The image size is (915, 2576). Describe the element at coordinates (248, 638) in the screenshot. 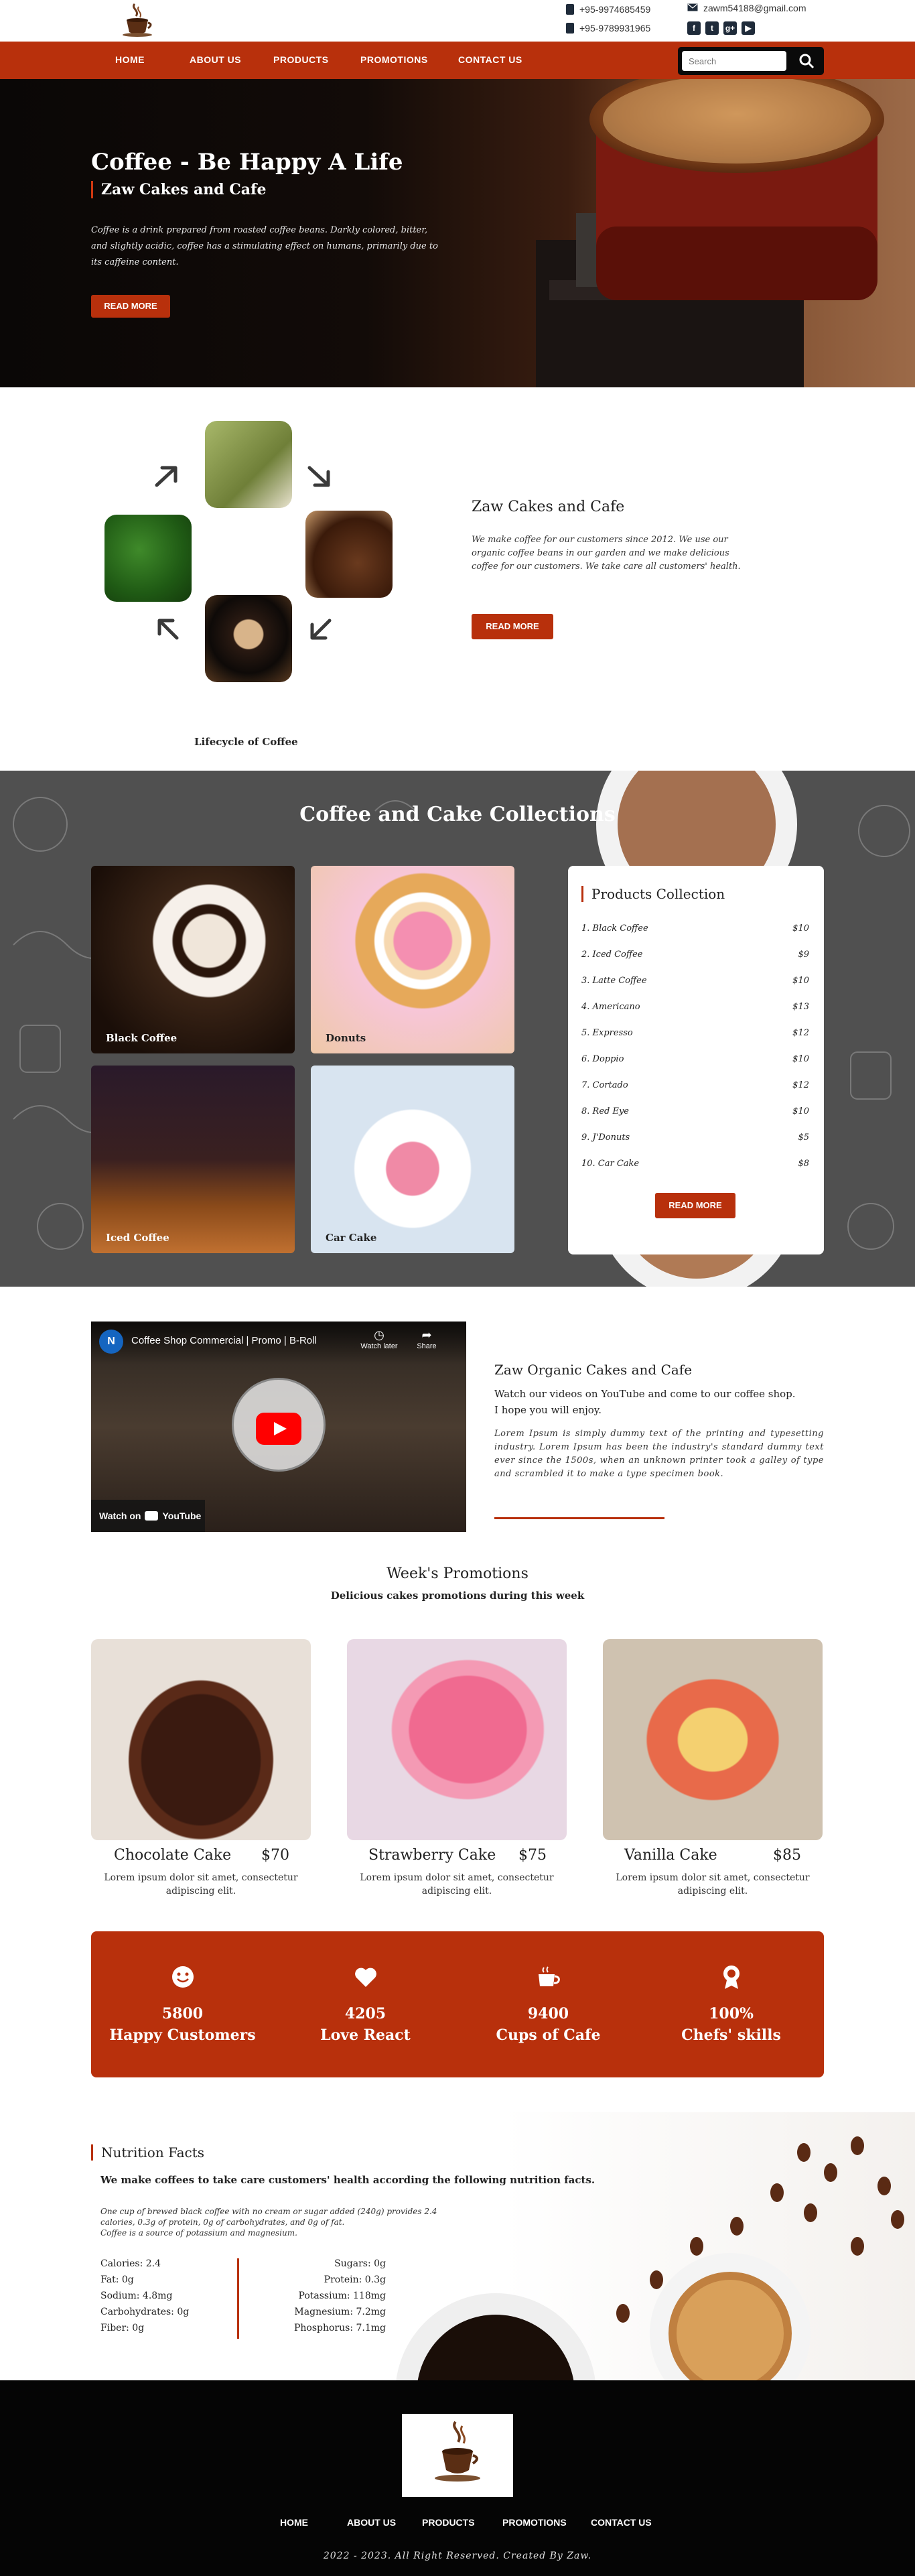

I see `coffee-cup-image` at that location.